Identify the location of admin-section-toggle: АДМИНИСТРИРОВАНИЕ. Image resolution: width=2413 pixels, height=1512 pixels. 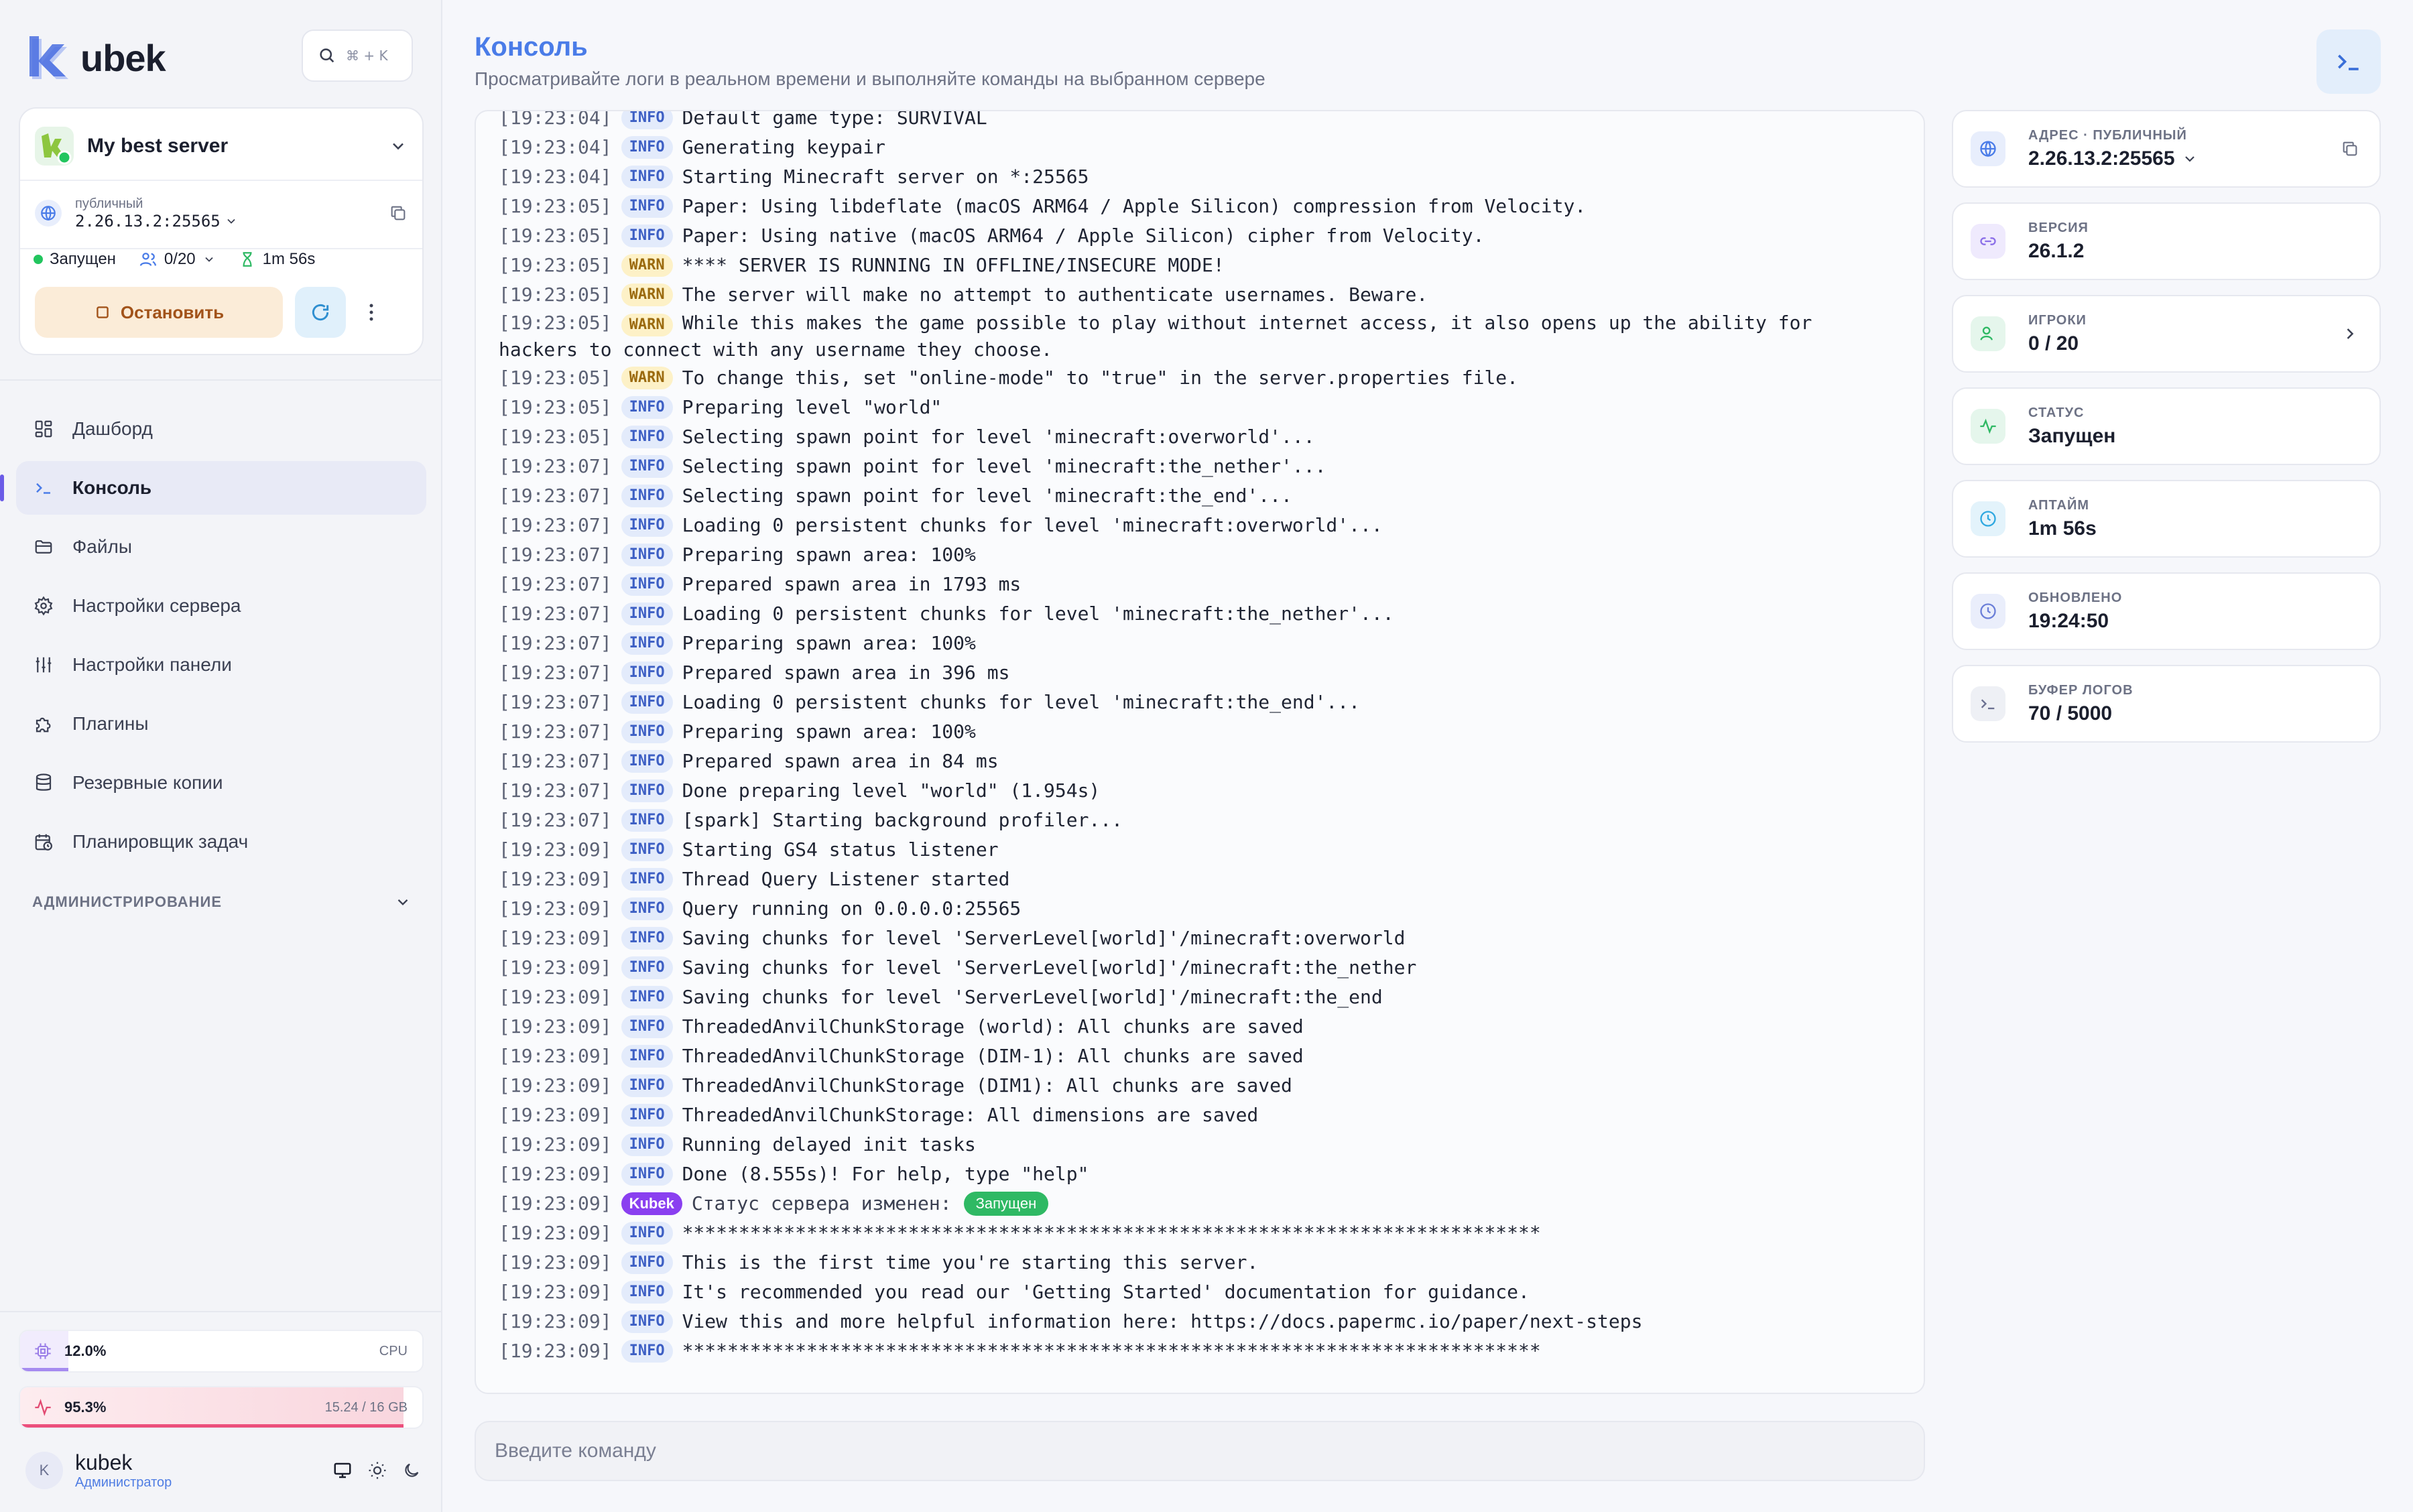
(222, 903).